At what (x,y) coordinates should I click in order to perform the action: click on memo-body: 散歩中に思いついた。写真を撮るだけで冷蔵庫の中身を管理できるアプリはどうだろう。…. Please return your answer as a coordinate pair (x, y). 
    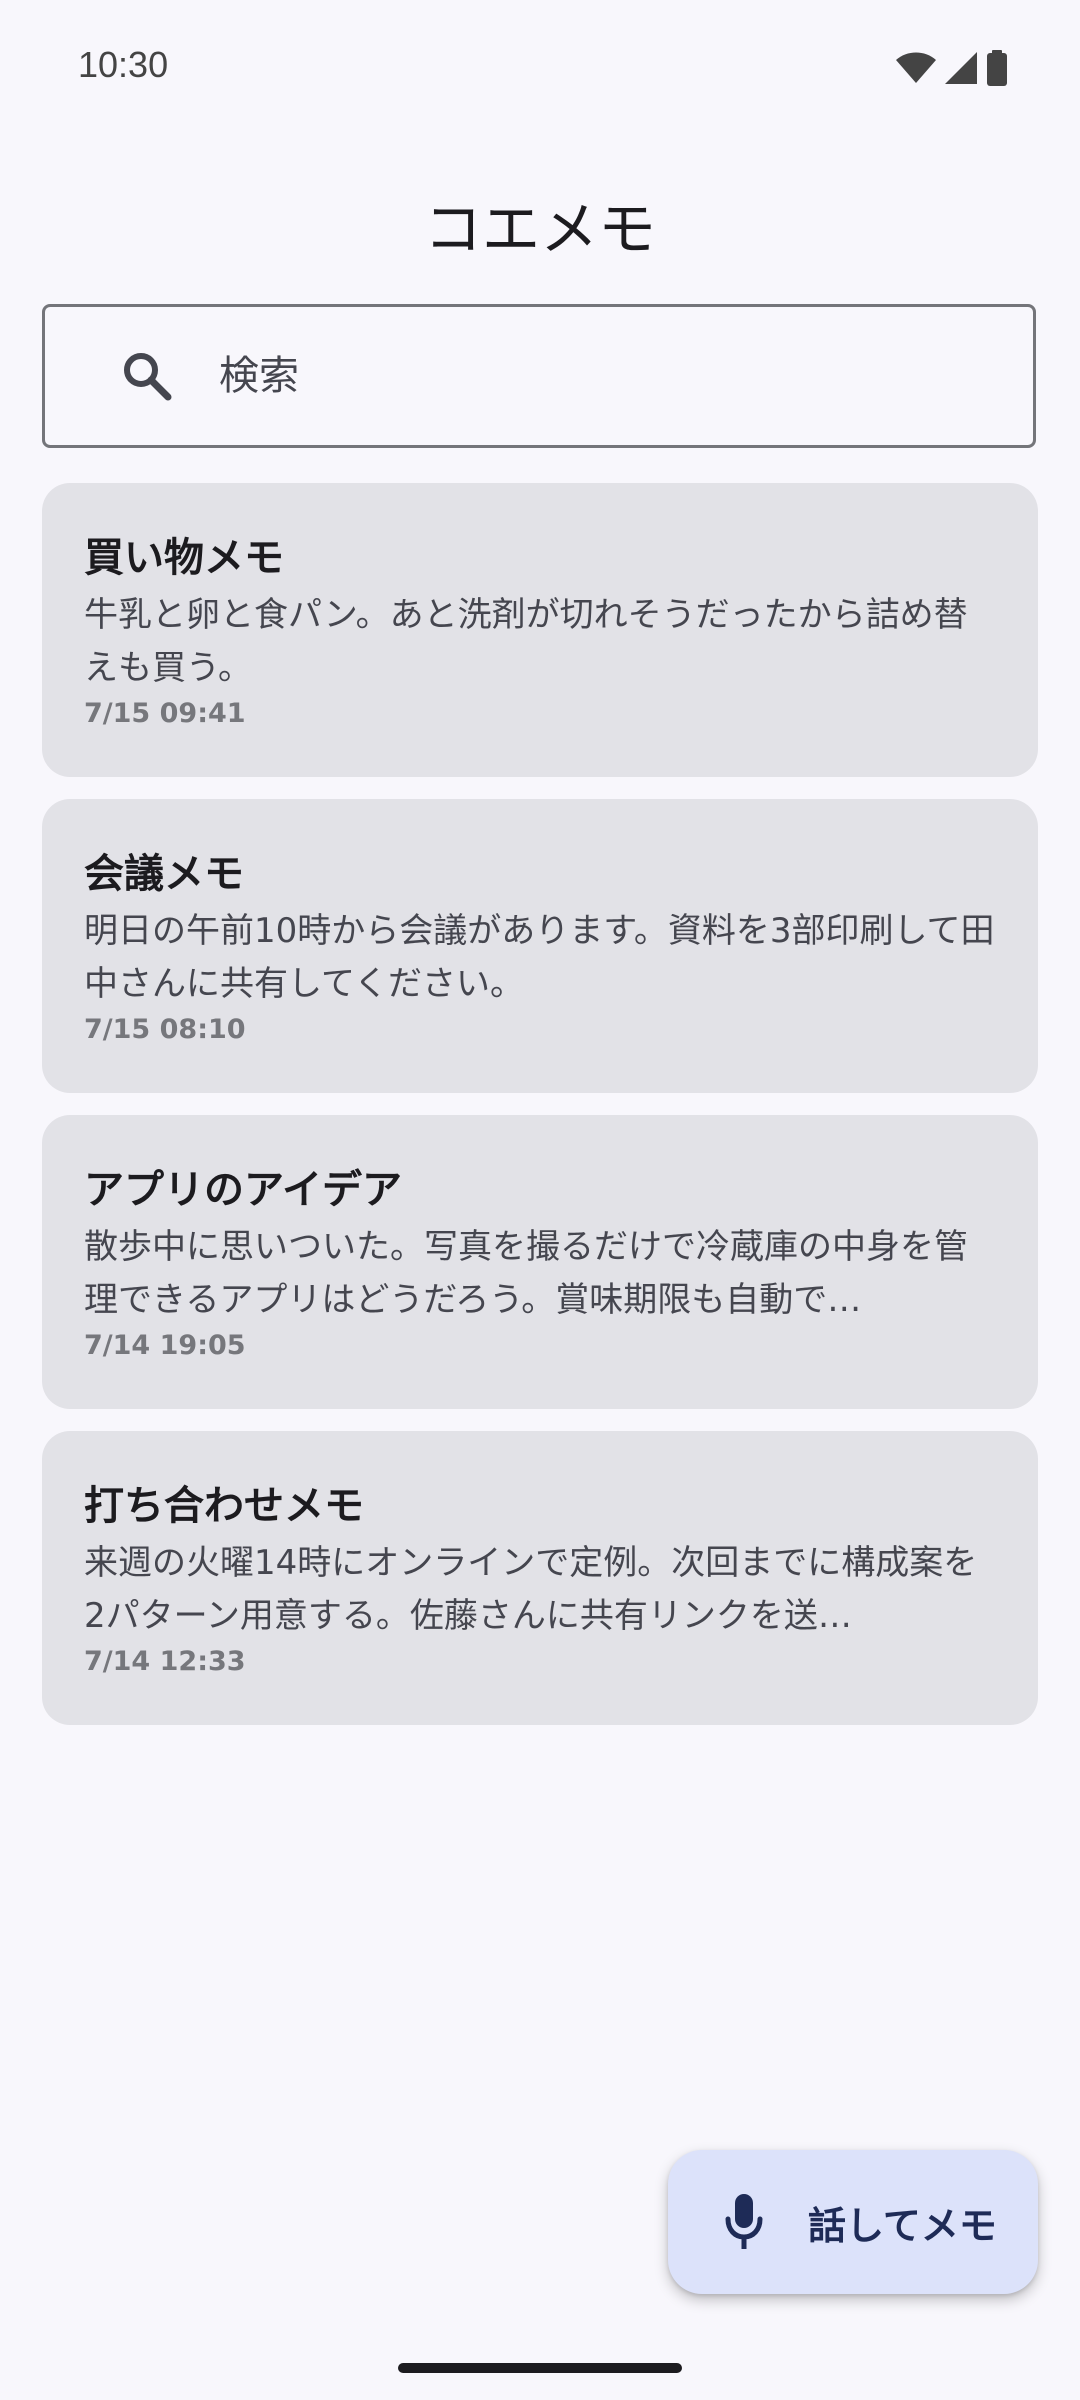
    Looking at the image, I should click on (526, 1273).